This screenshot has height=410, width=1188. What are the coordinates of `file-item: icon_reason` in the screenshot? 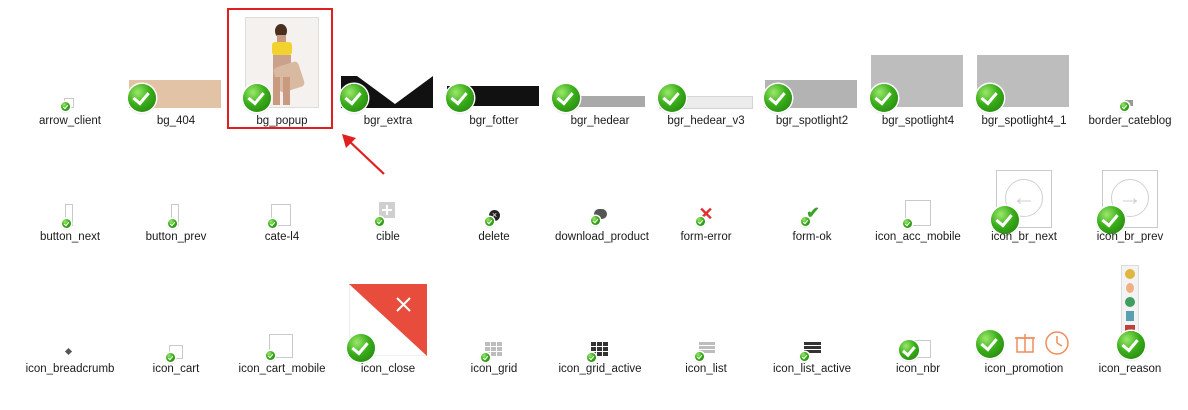 It's located at (1130, 322).